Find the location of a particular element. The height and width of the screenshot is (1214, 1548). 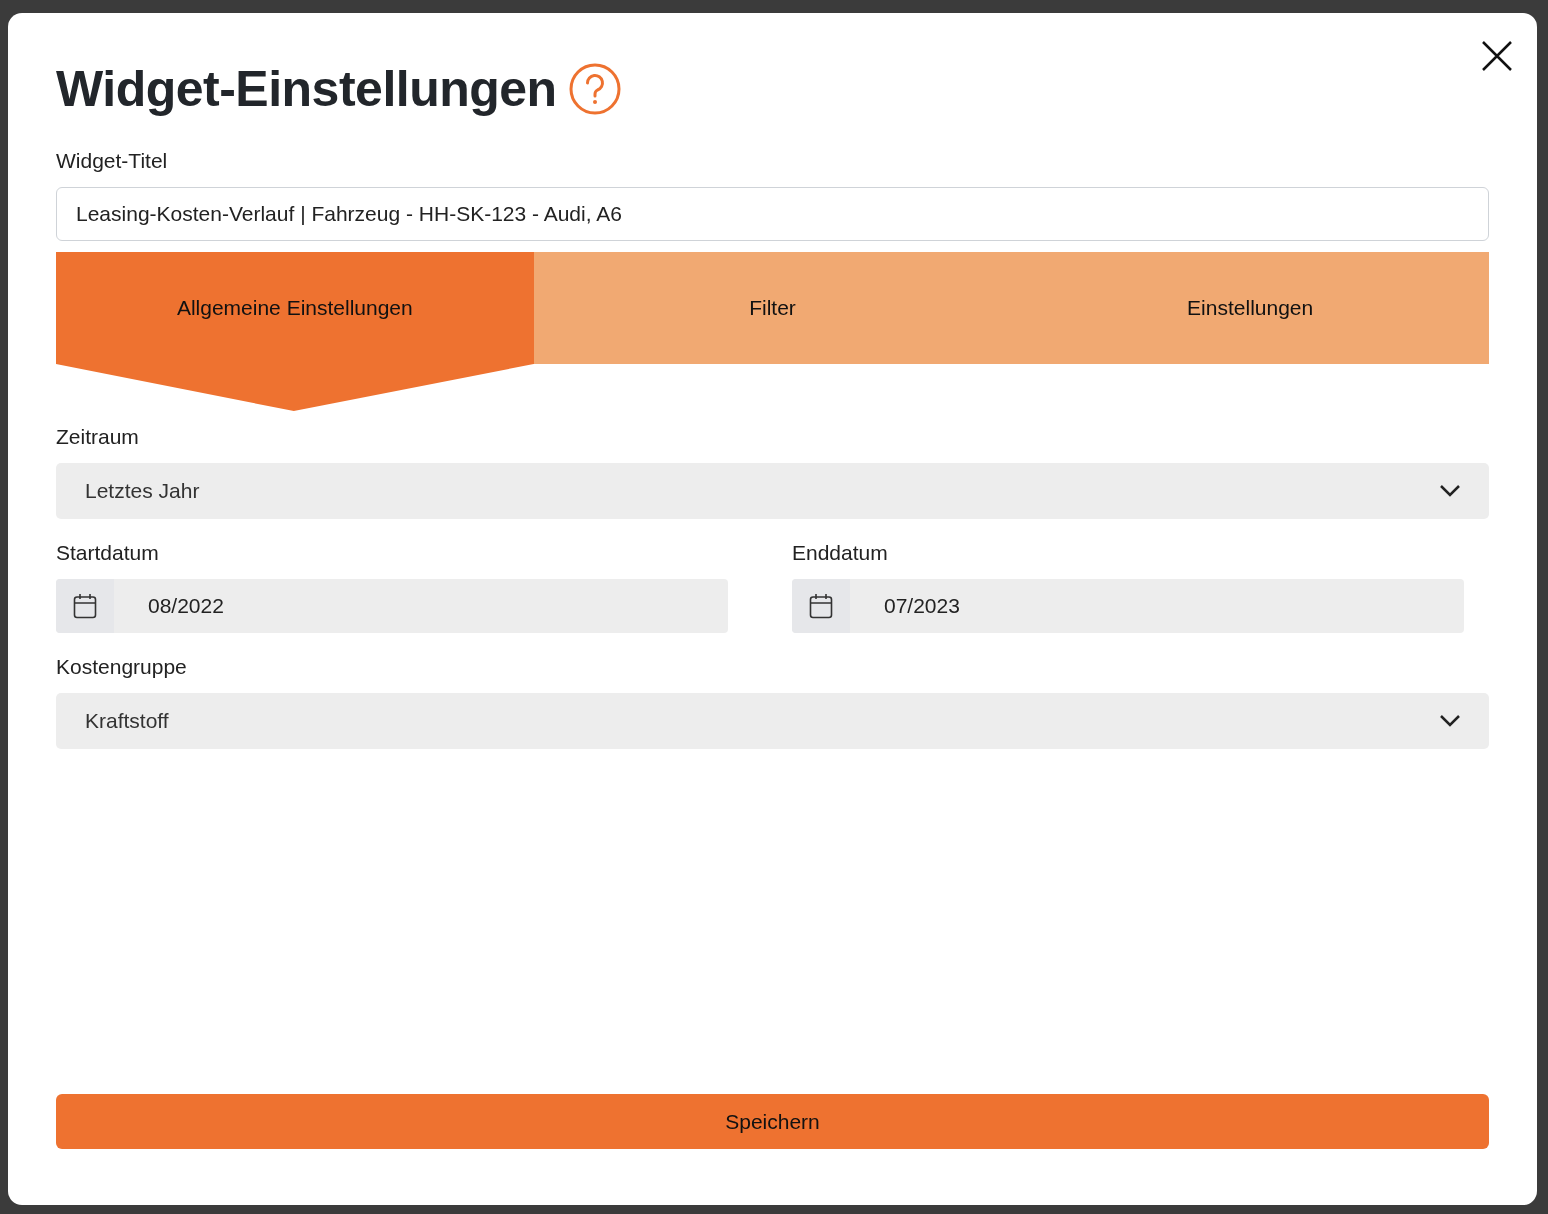

field-label: Zeitraum is located at coordinates (98, 437).